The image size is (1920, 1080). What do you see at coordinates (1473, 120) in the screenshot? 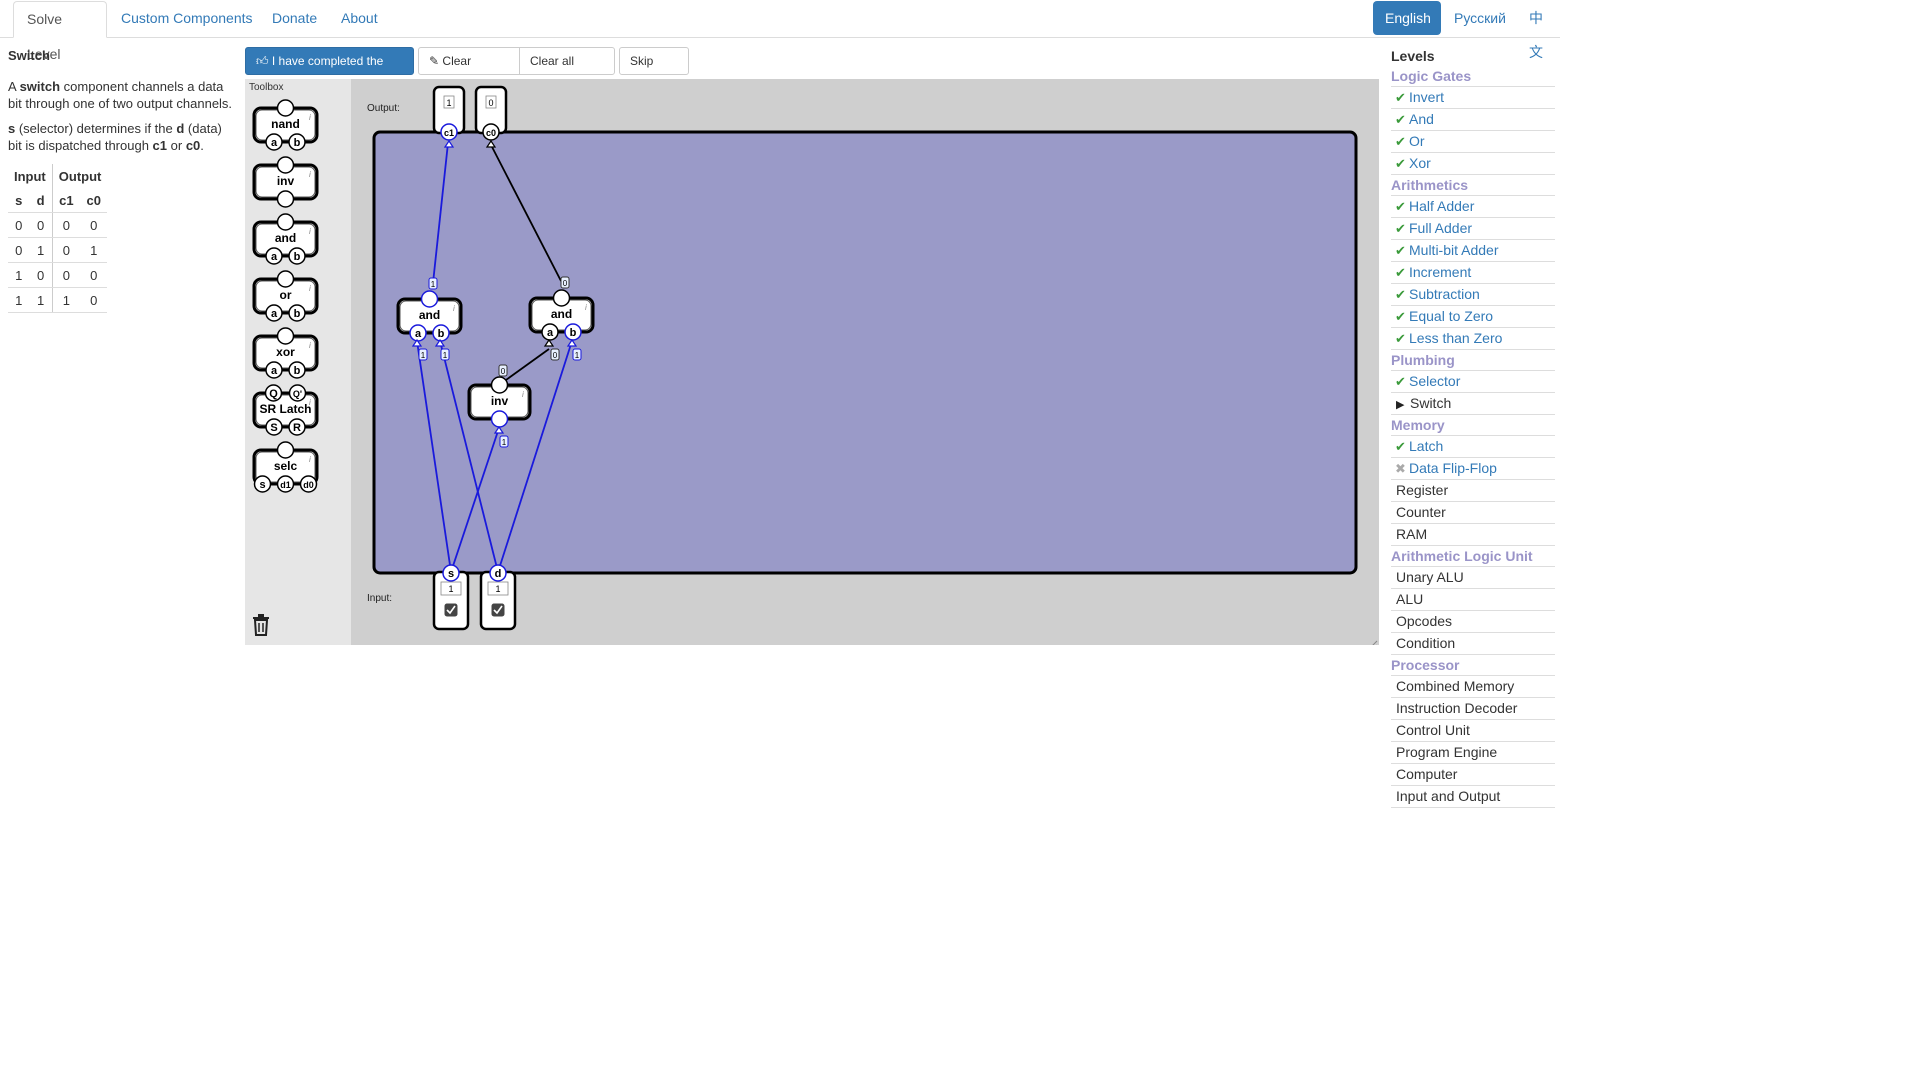
I see `level-item: ✔ And` at bounding box center [1473, 120].